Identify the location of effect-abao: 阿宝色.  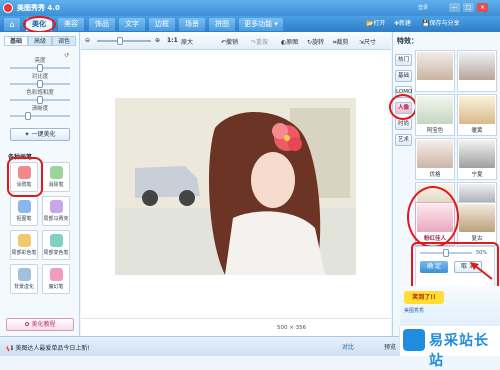
(435, 115).